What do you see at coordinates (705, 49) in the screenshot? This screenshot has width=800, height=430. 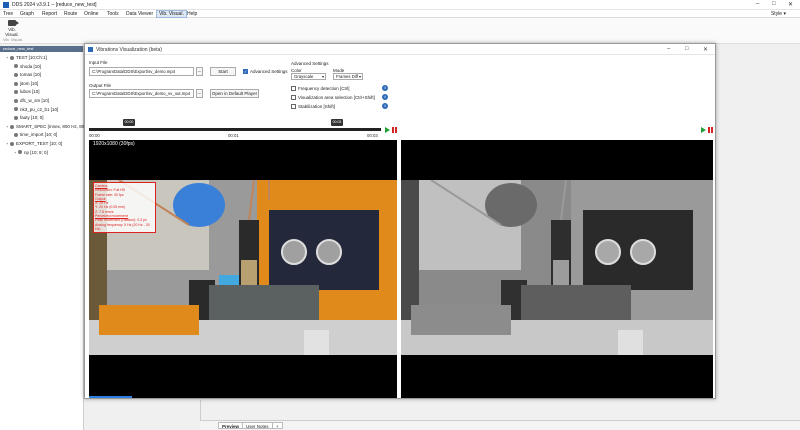 I see `dialog-close-icon: ✕` at bounding box center [705, 49].